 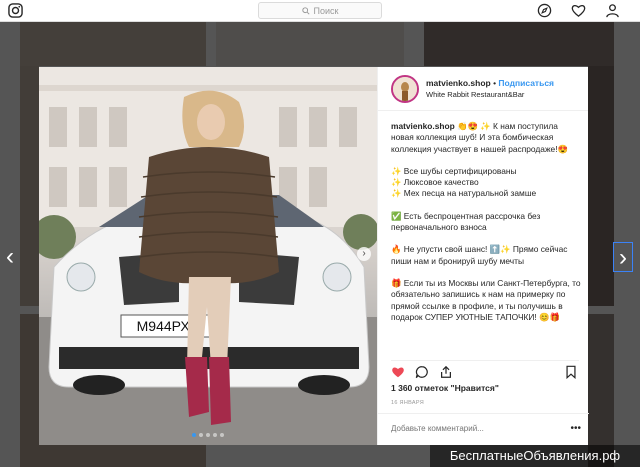 I want to click on top-nav: Поиск, so click(x=320, y=11).